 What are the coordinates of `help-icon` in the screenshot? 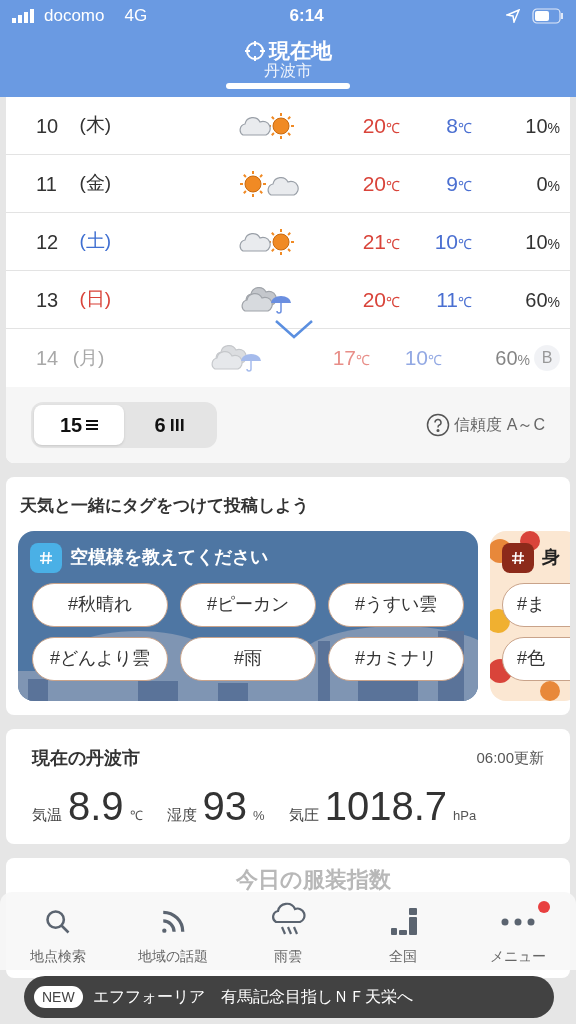 It's located at (438, 425).